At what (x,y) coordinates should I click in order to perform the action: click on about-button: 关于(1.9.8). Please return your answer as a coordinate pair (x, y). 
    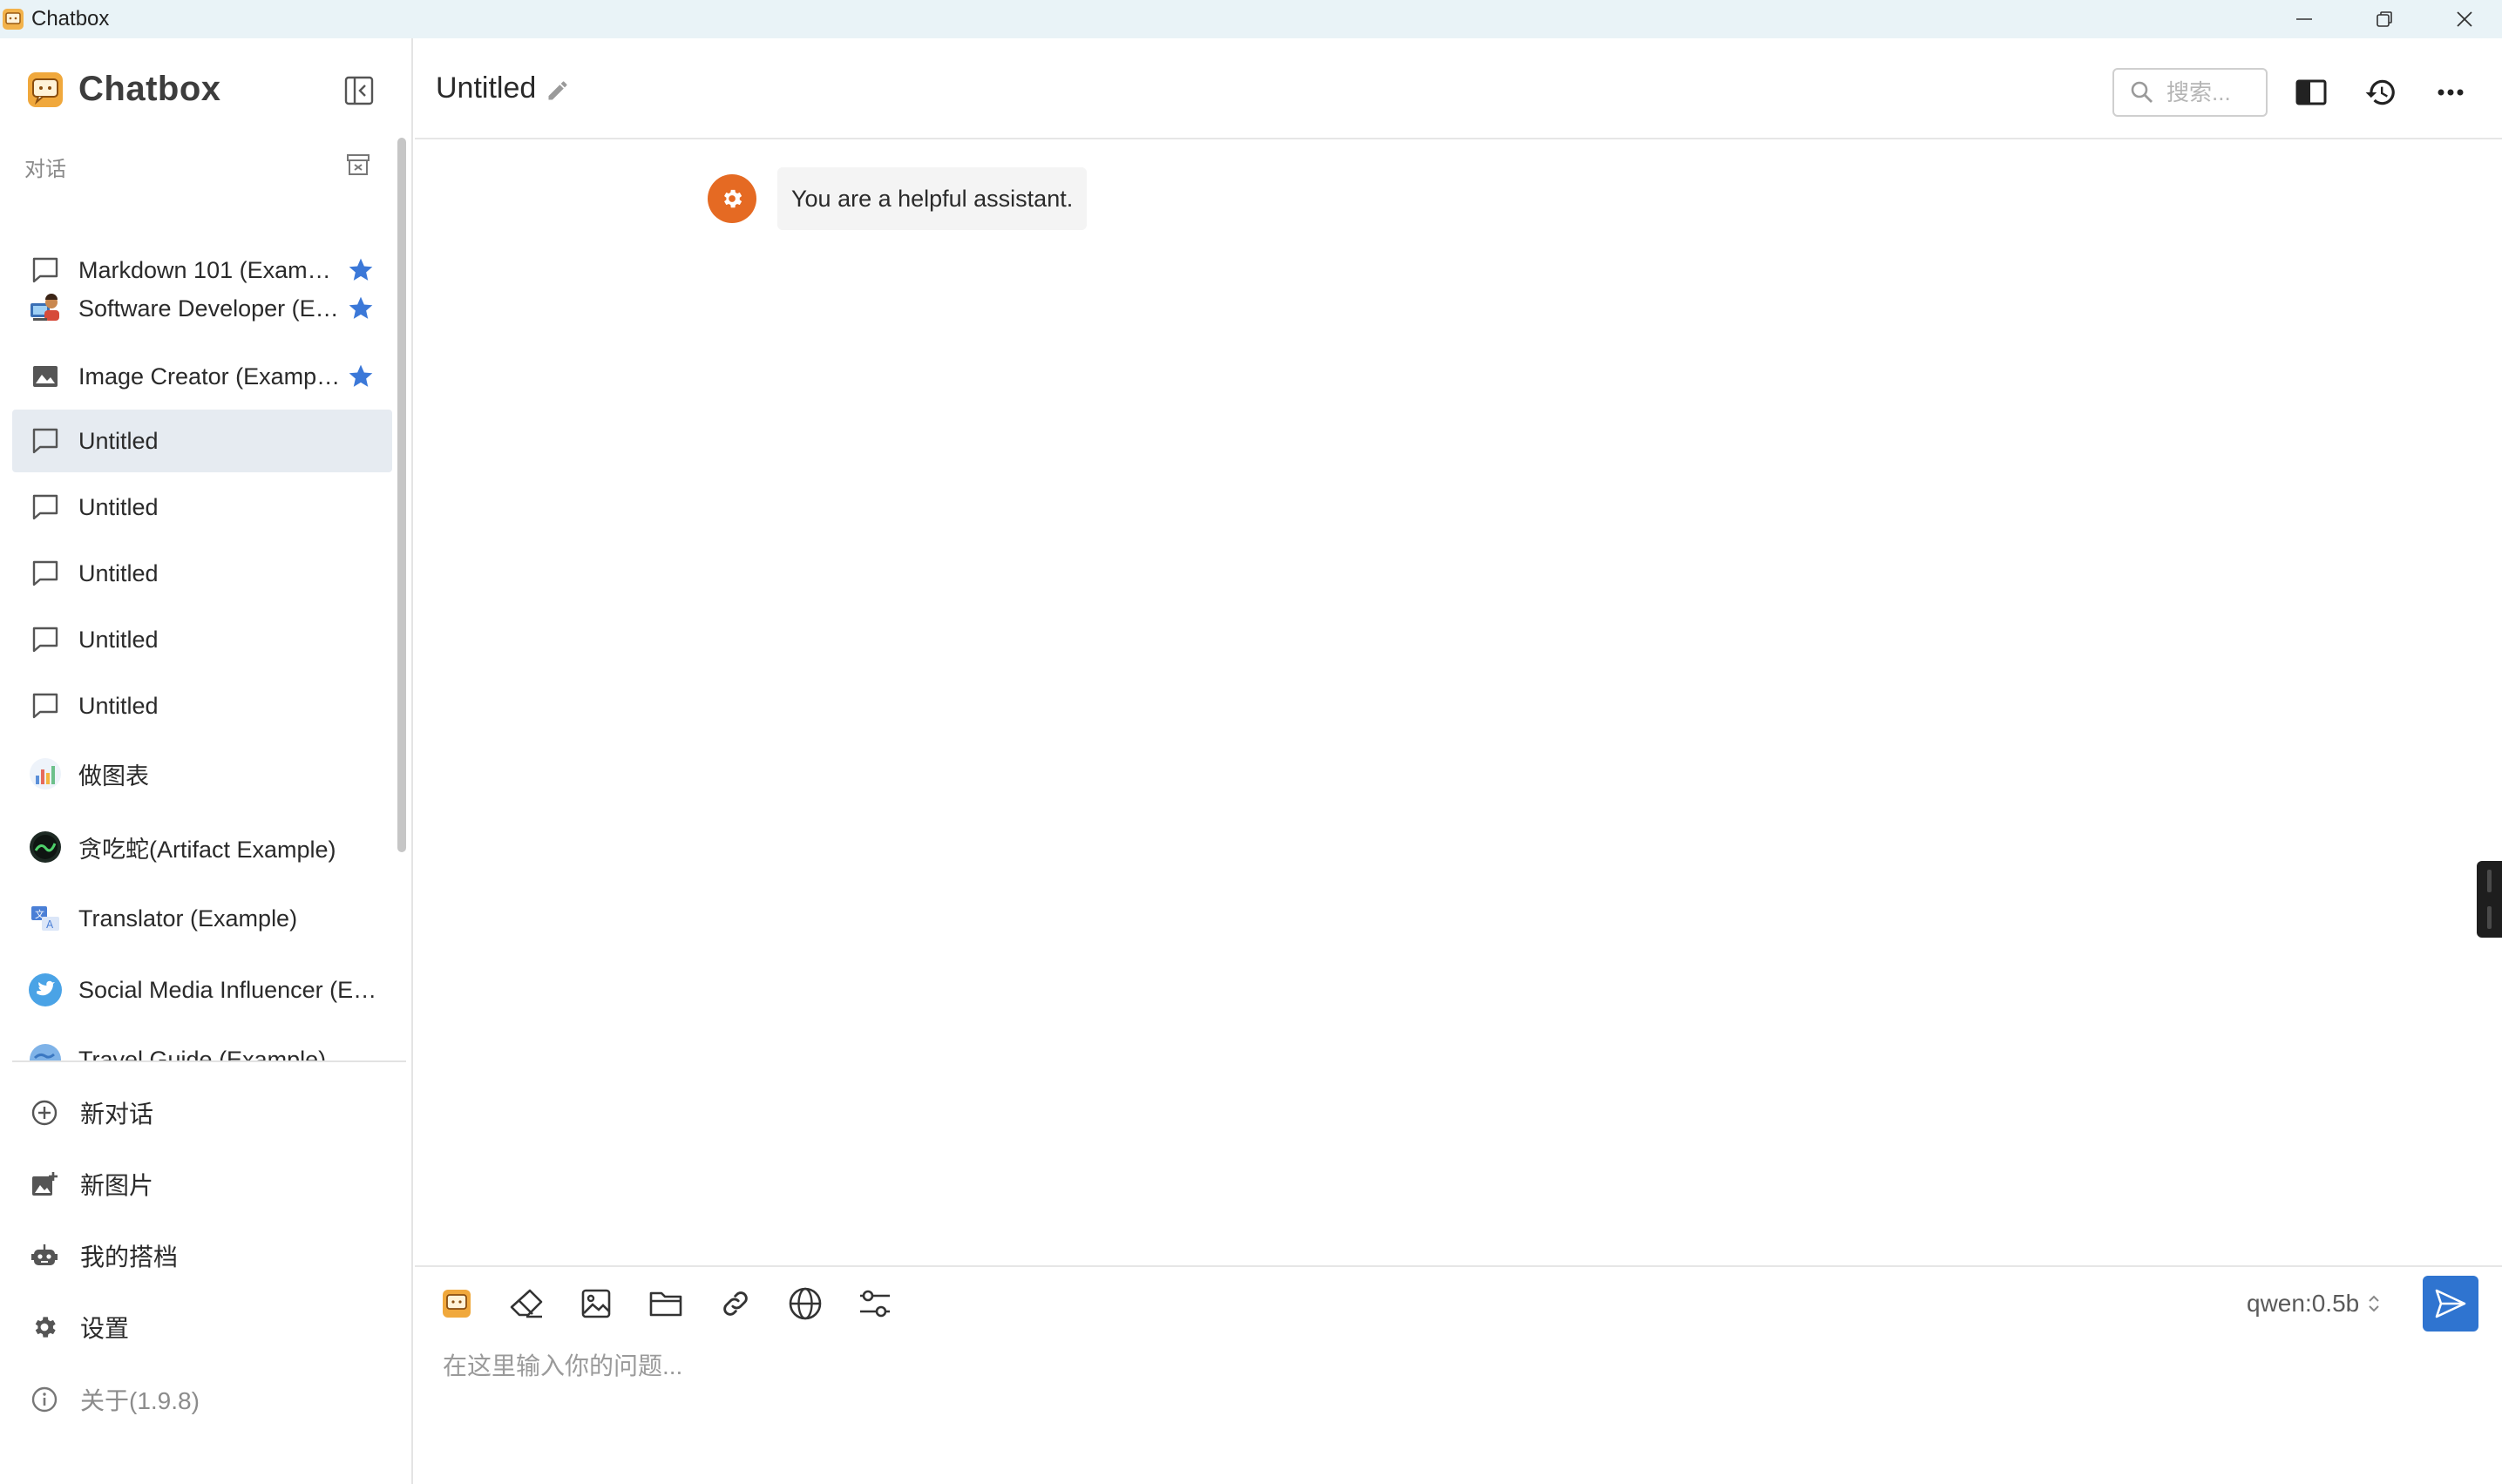
    Looking at the image, I should click on (115, 1399).